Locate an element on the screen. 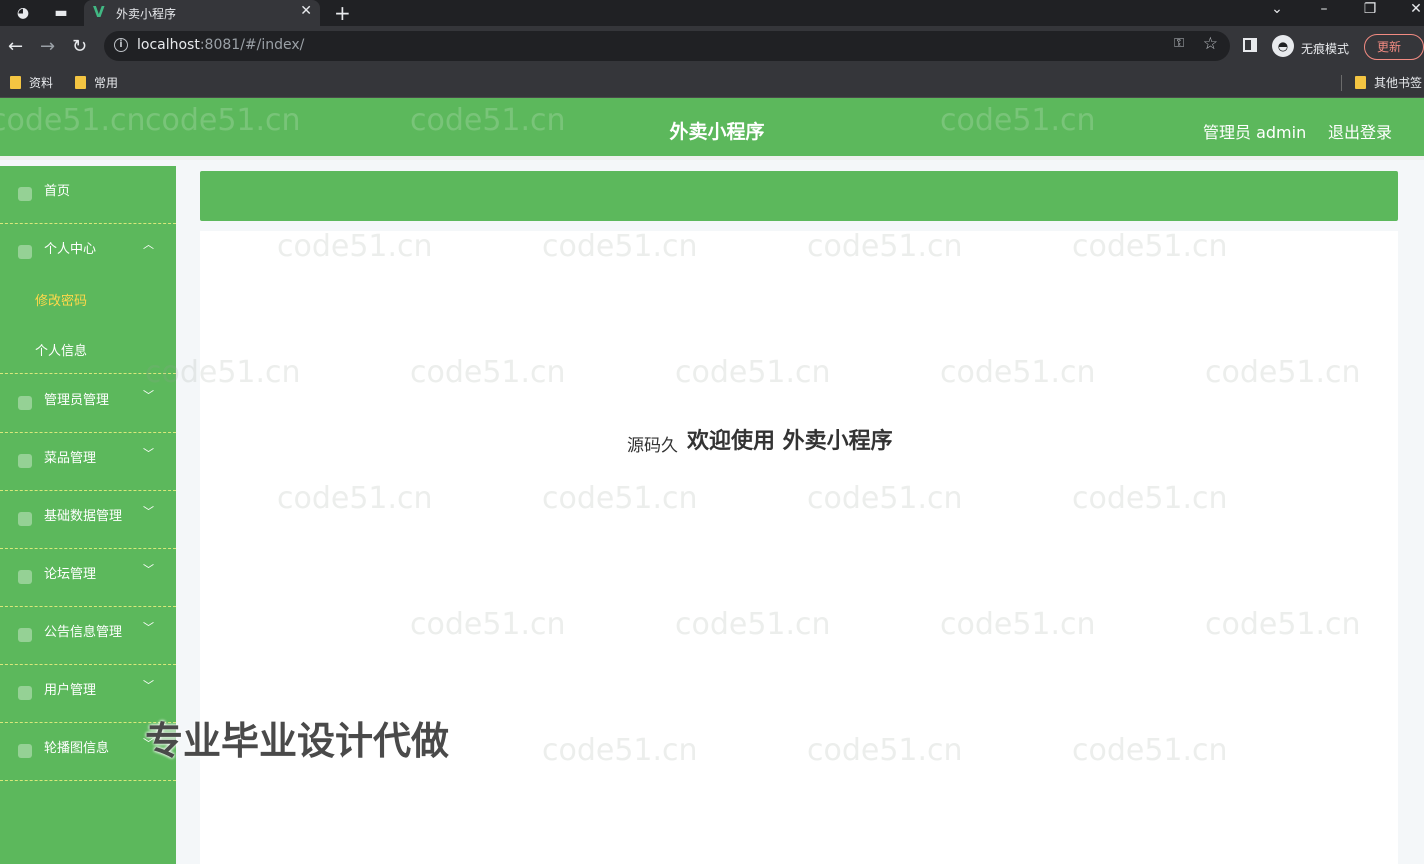 This screenshot has width=1424, height=864. minimize-icon: – is located at coordinates (1324, 9).